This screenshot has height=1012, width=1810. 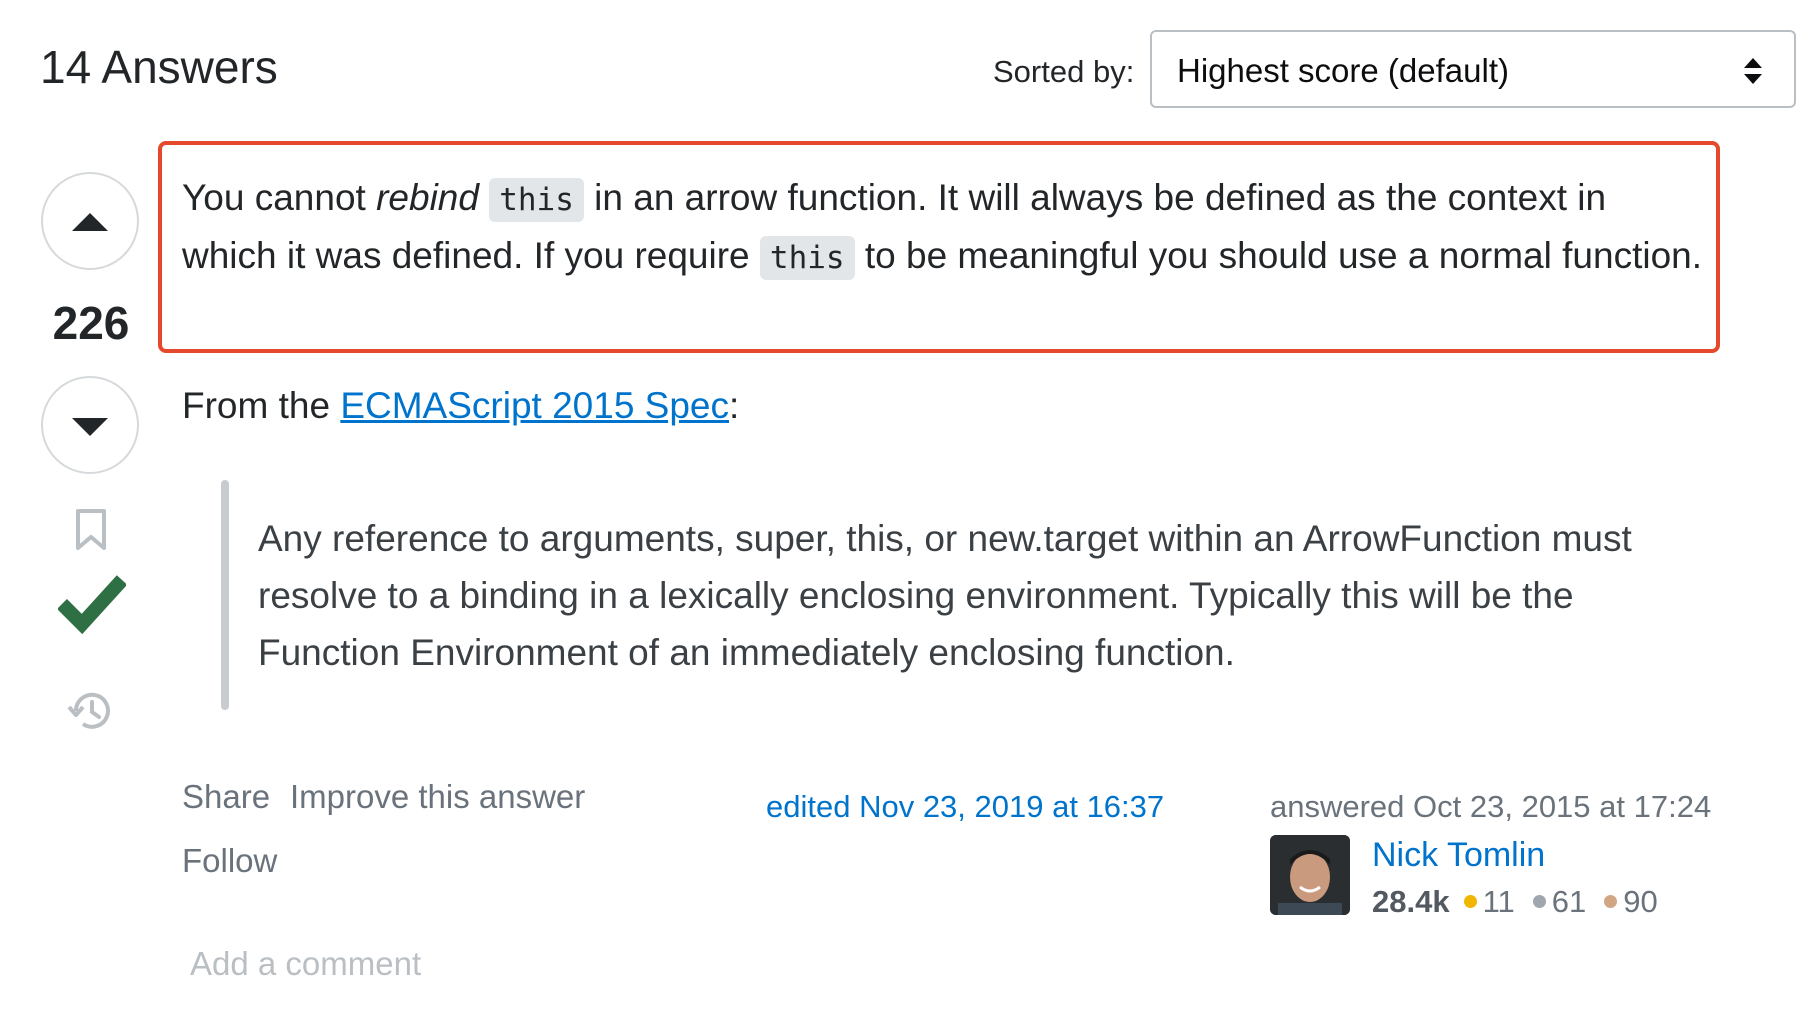 I want to click on improve-answer-link: Improve this answer, so click(x=437, y=797).